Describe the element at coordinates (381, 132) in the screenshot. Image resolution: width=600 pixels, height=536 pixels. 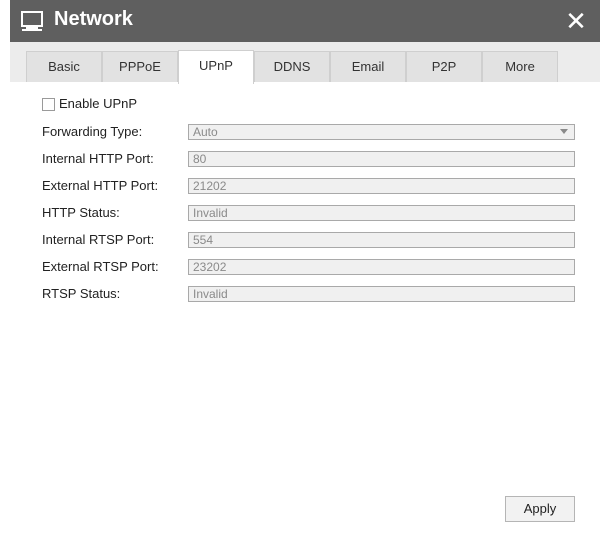
I see `forwarding-type-select: Auto` at that location.